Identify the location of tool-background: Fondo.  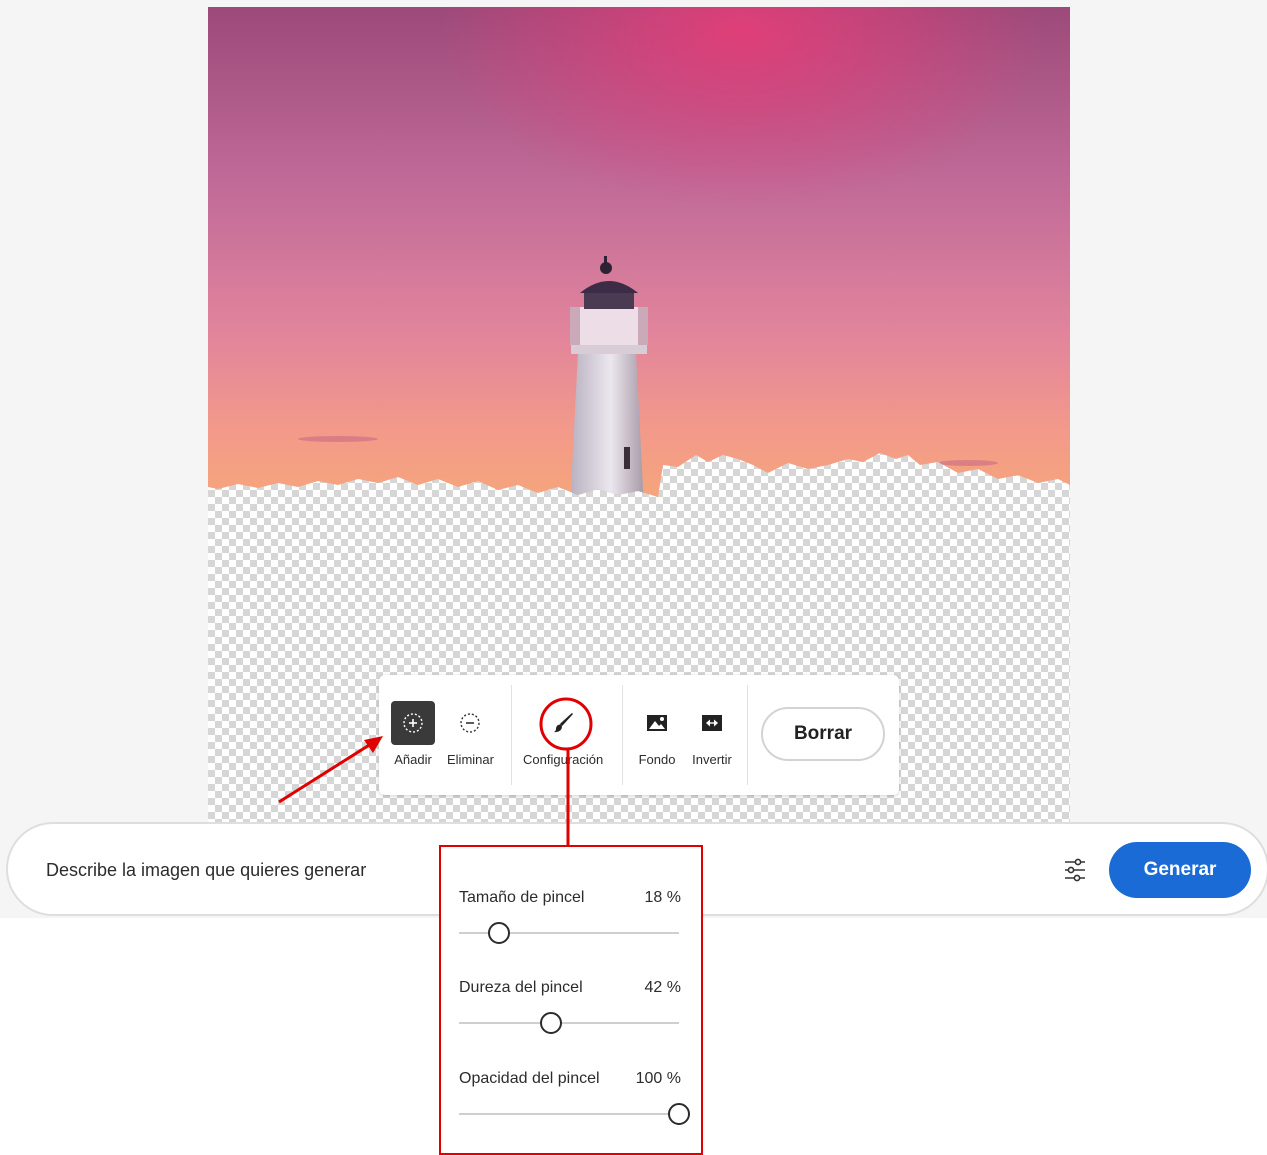
(657, 734).